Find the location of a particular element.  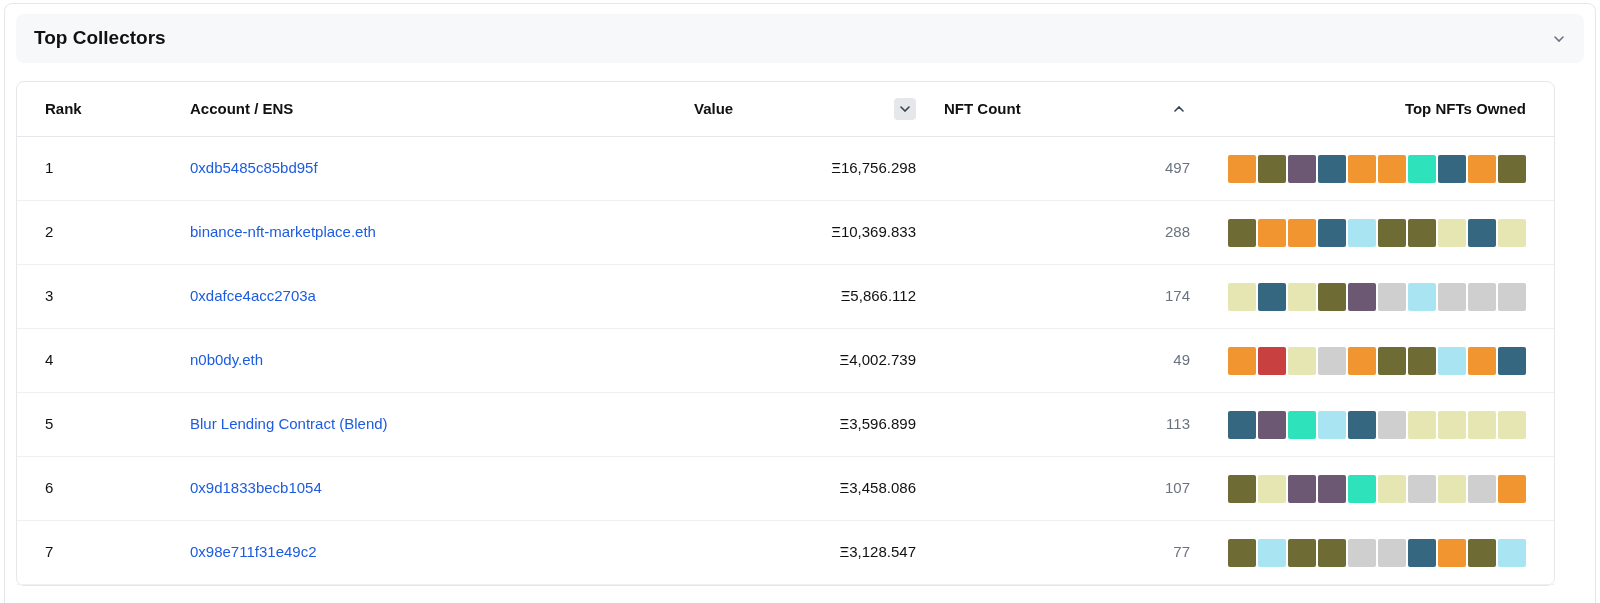

column-header: Value is located at coordinates (714, 109).